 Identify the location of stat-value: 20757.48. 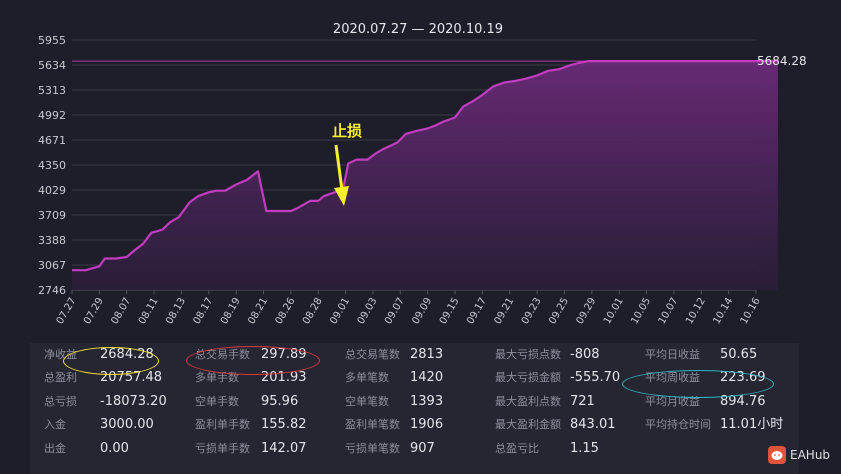
(131, 378).